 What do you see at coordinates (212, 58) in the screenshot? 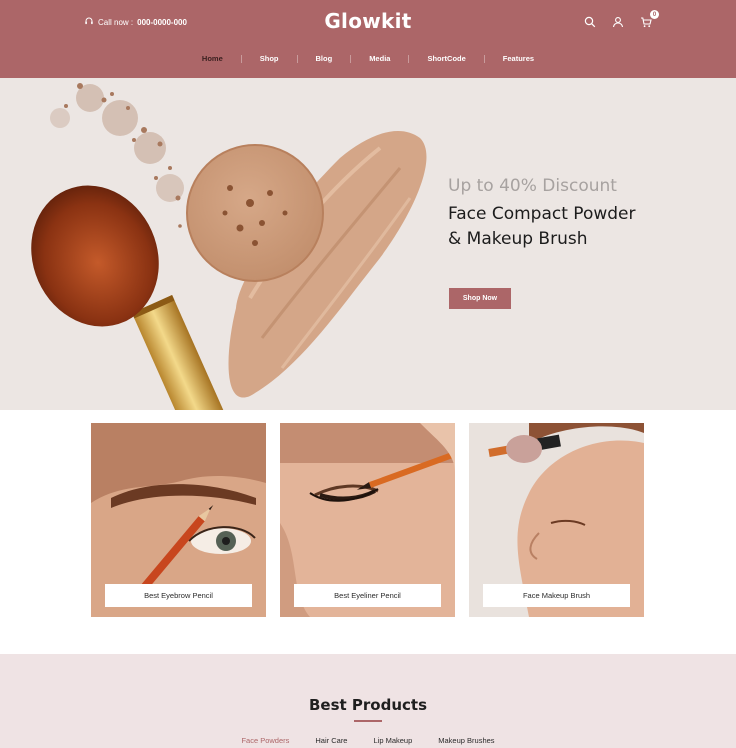
I see `nav-home: Home` at bounding box center [212, 58].